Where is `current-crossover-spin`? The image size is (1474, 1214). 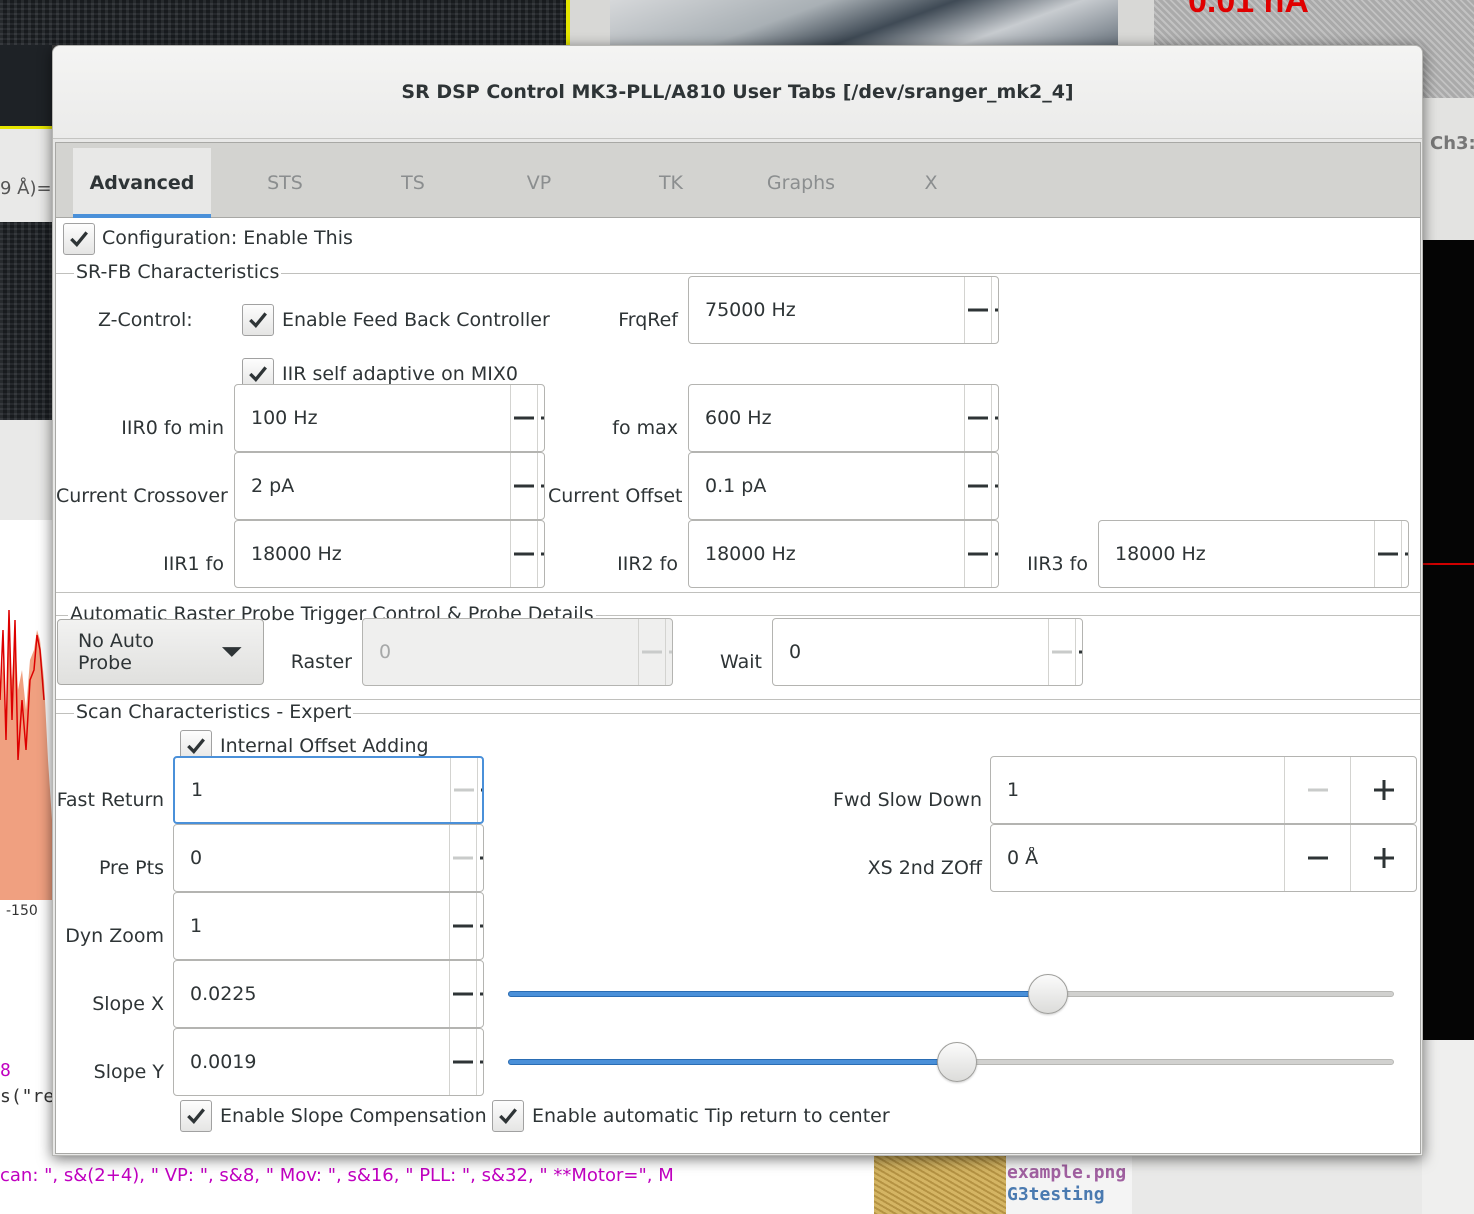 current-crossover-spin is located at coordinates (389, 486).